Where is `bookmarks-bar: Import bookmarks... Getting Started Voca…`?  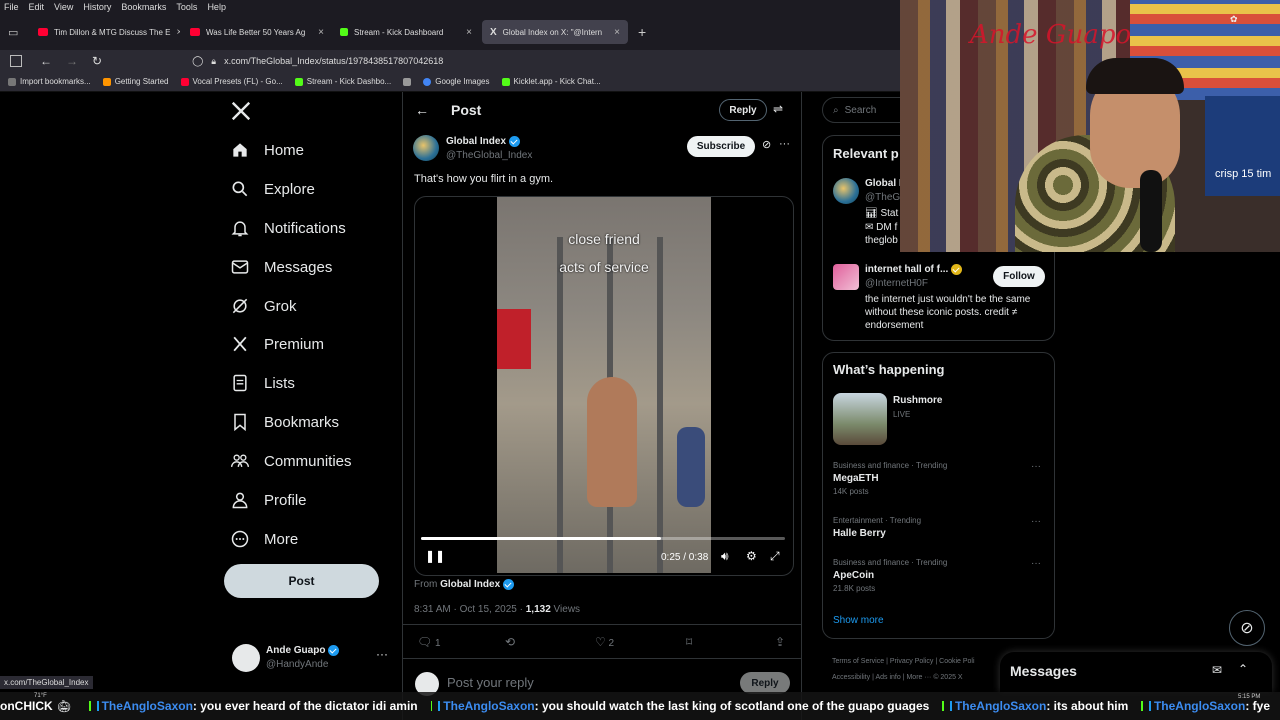
bookmarks-bar: Import bookmarks... Getting Started Voca… is located at coordinates (450, 82).